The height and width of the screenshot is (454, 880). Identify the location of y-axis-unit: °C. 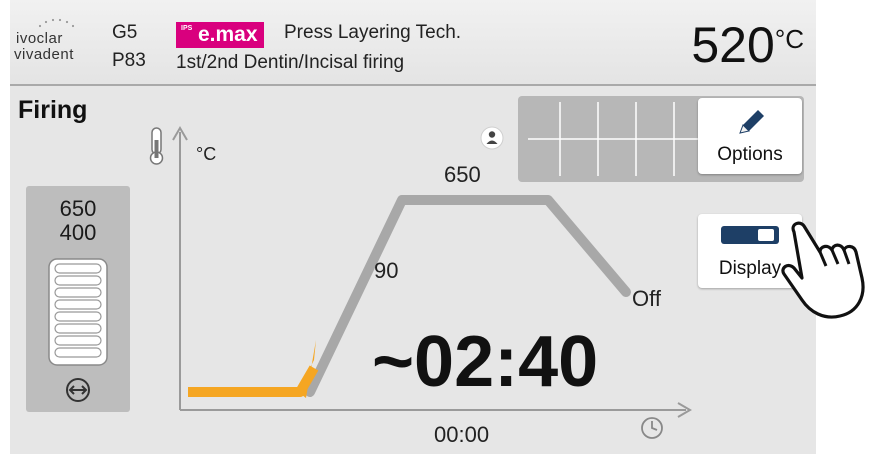
(206, 154).